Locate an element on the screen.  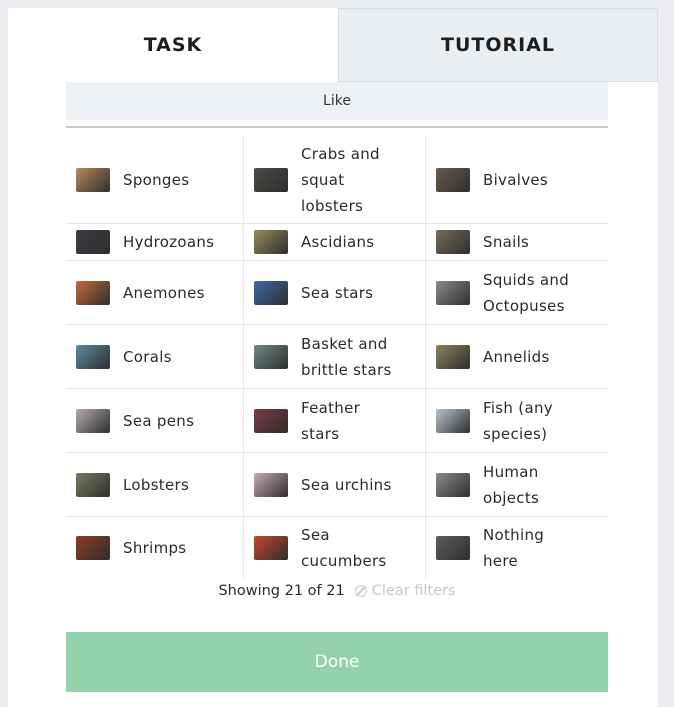
tab-task: TASK is located at coordinates (173, 45).